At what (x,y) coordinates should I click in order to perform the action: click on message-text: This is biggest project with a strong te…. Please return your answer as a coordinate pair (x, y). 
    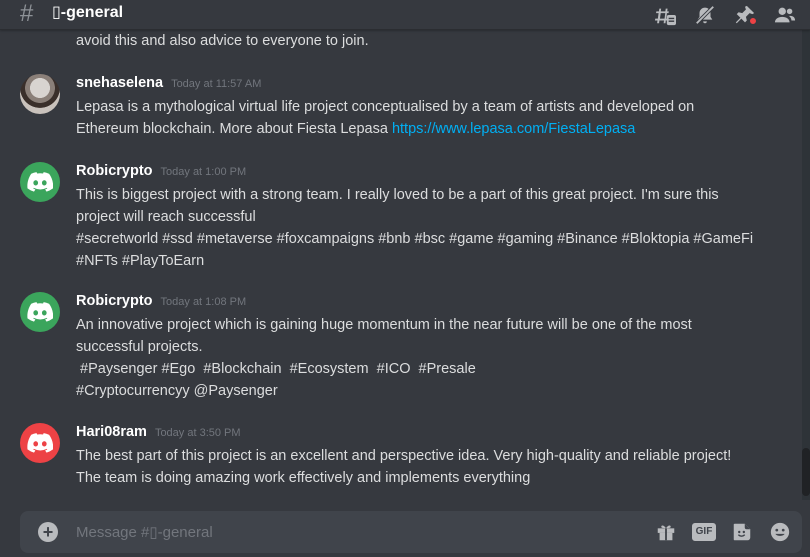
    Looking at the image, I should click on (397, 206).